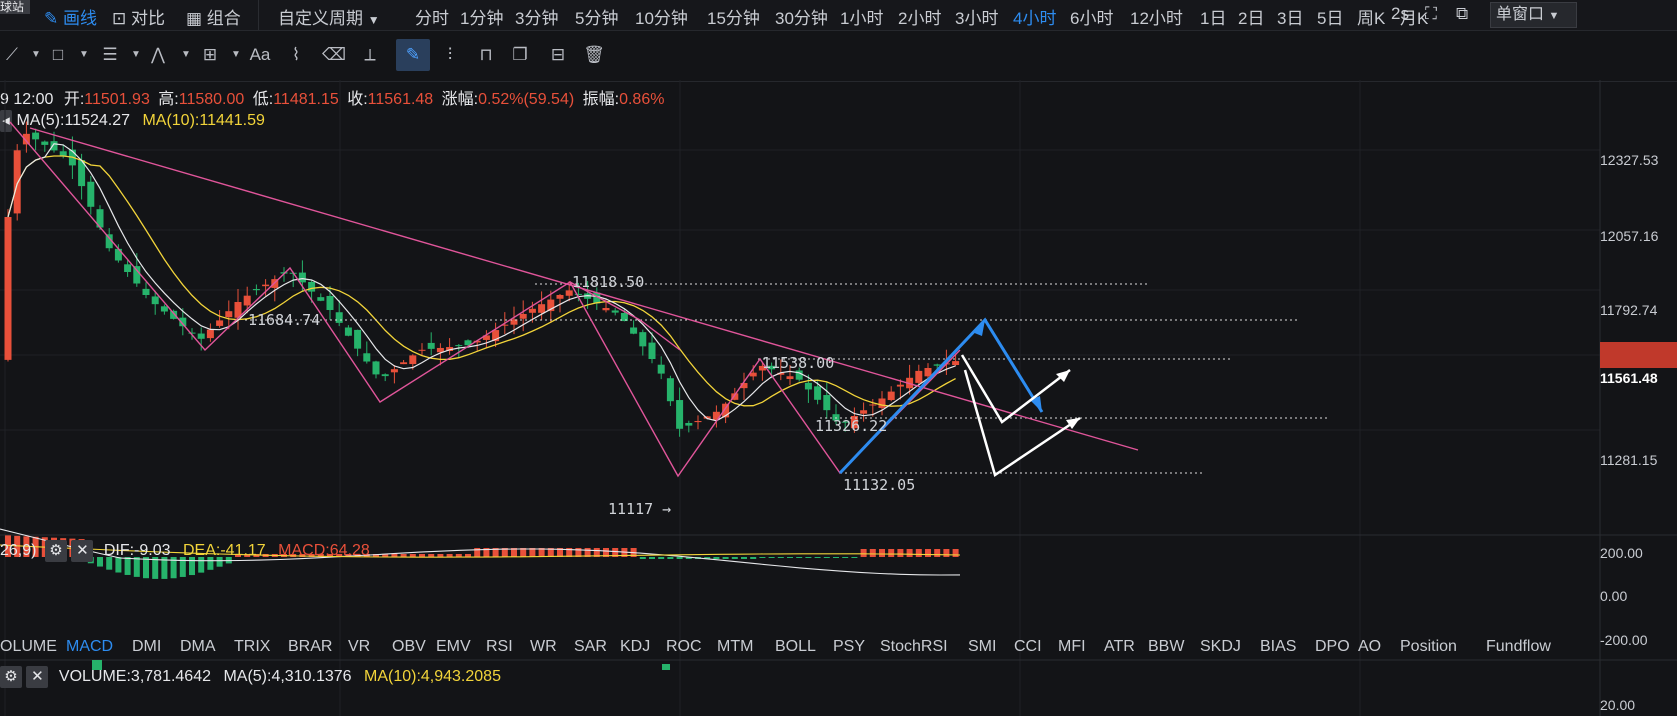 The width and height of the screenshot is (1677, 716). I want to click on eraser-tool-icon: ⌫, so click(334, 55).